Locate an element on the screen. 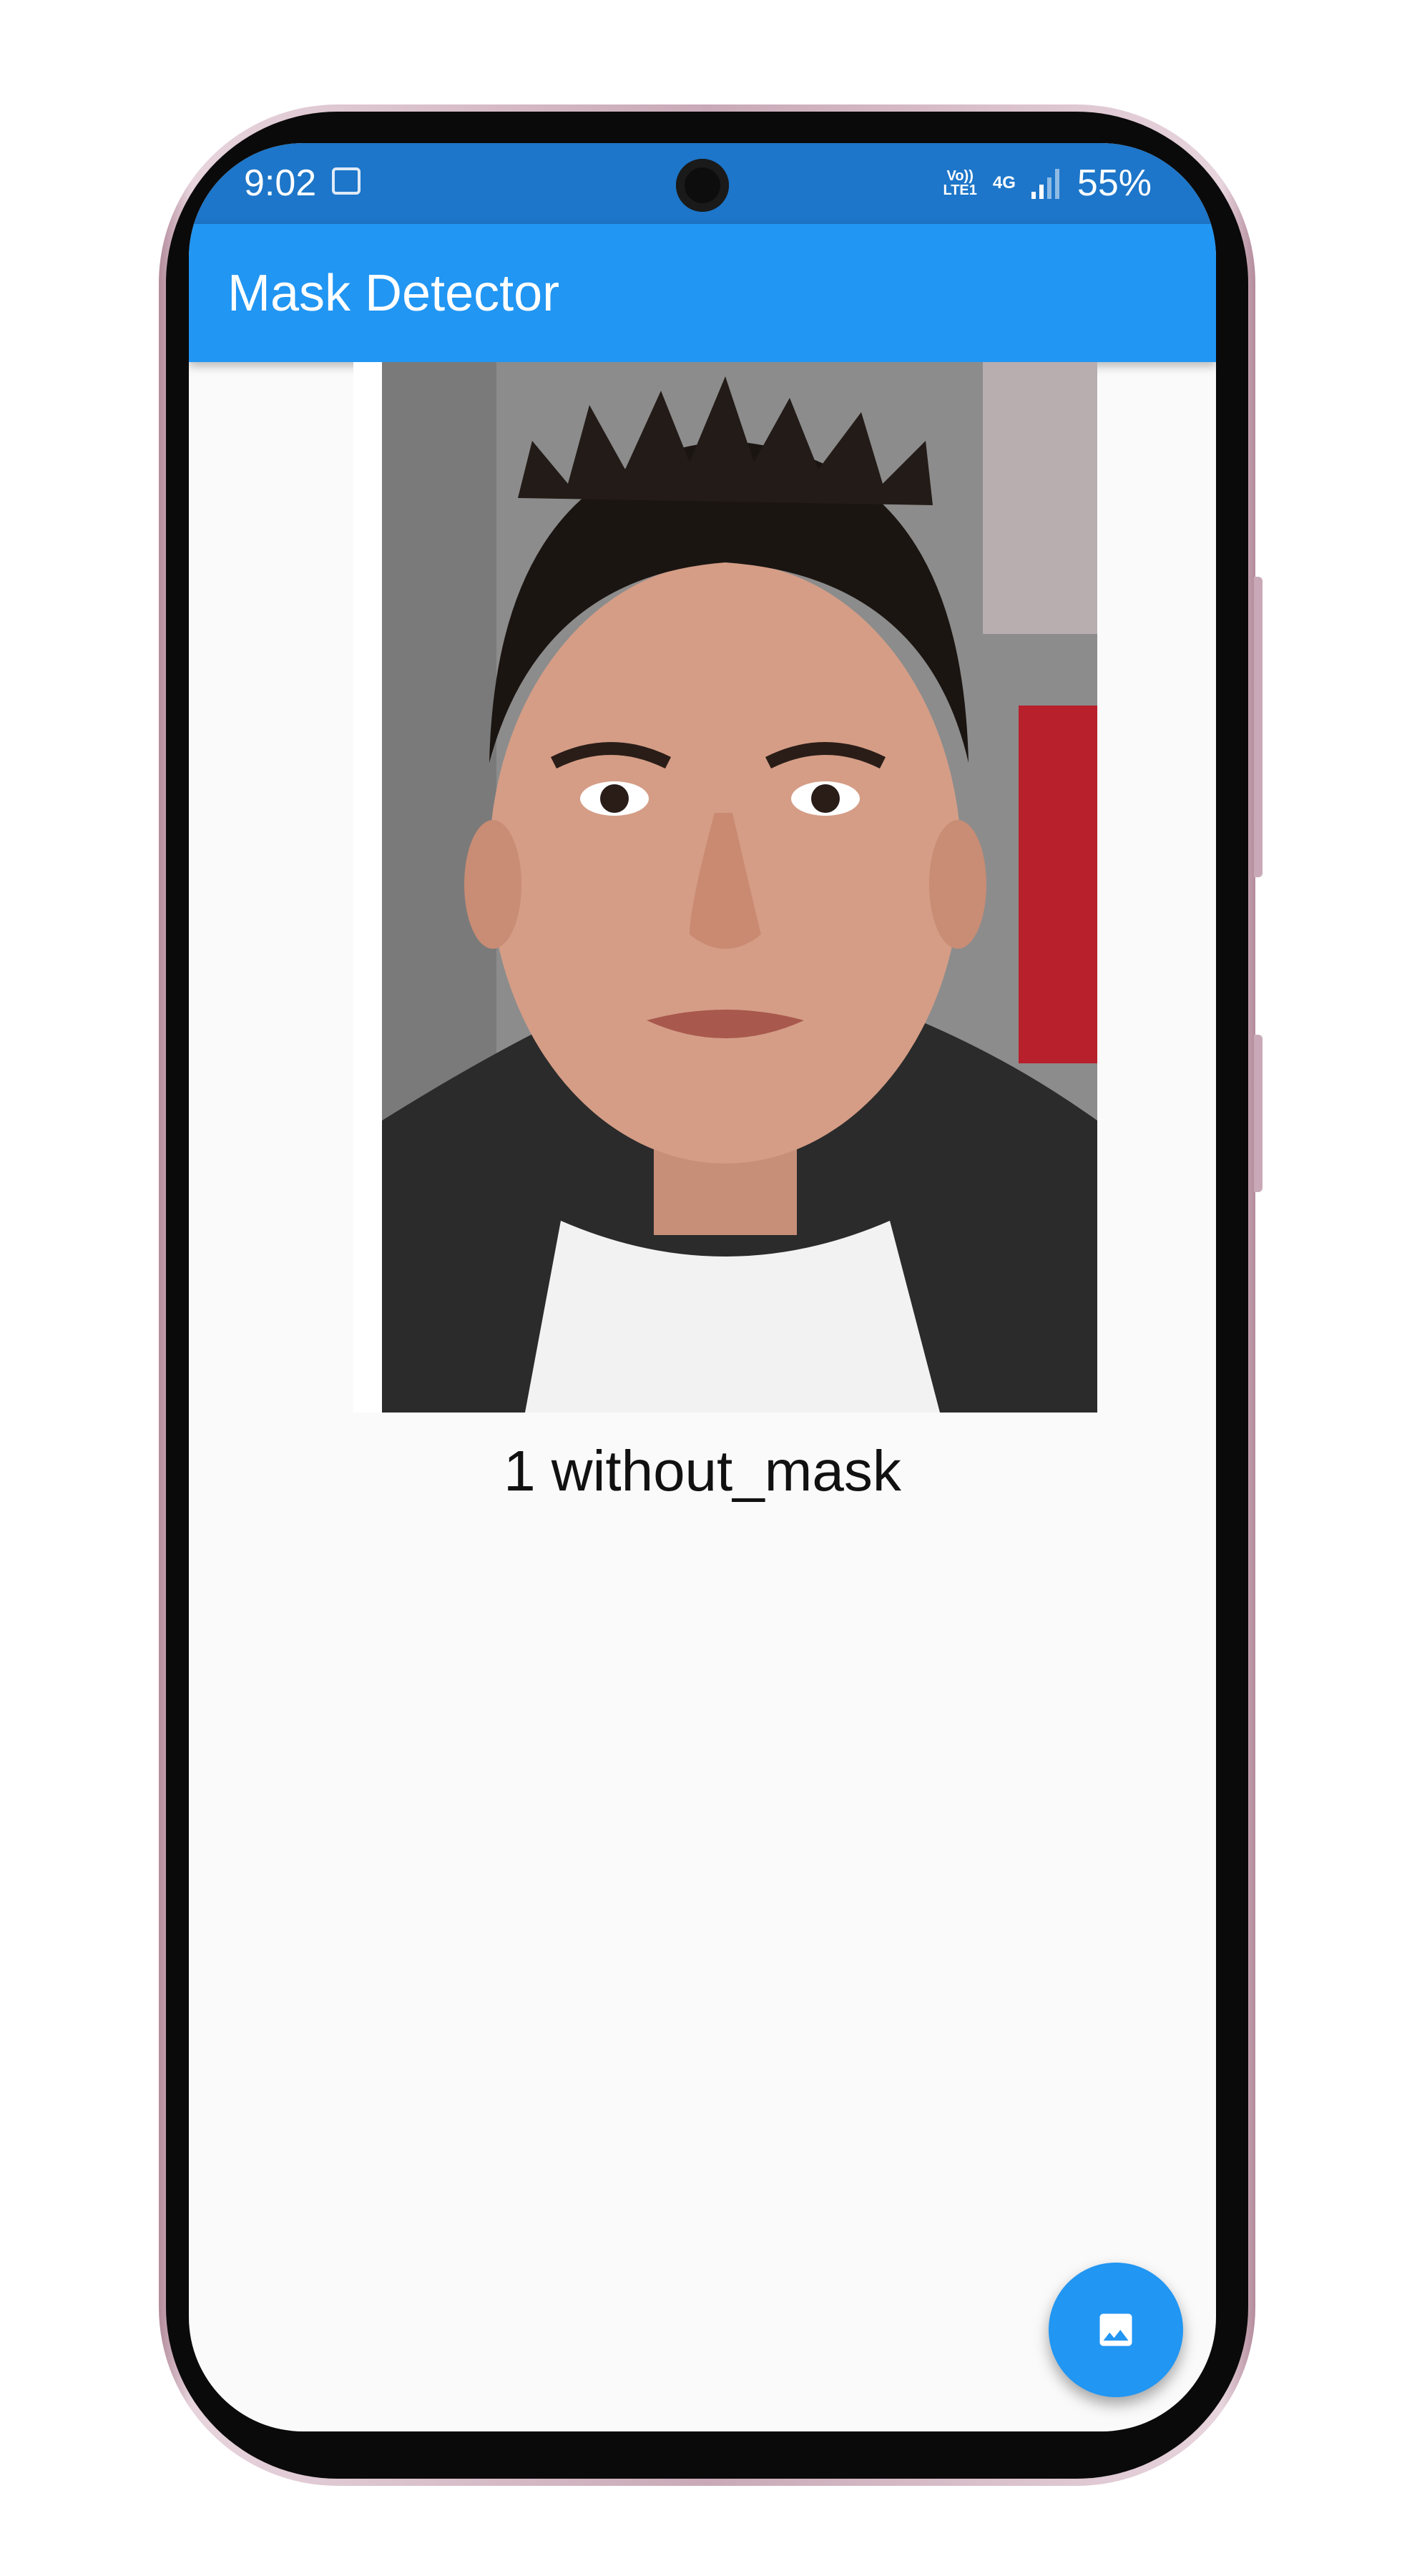 The image size is (1407, 2576). volte-top-text: Vo)) is located at coordinates (960, 176).